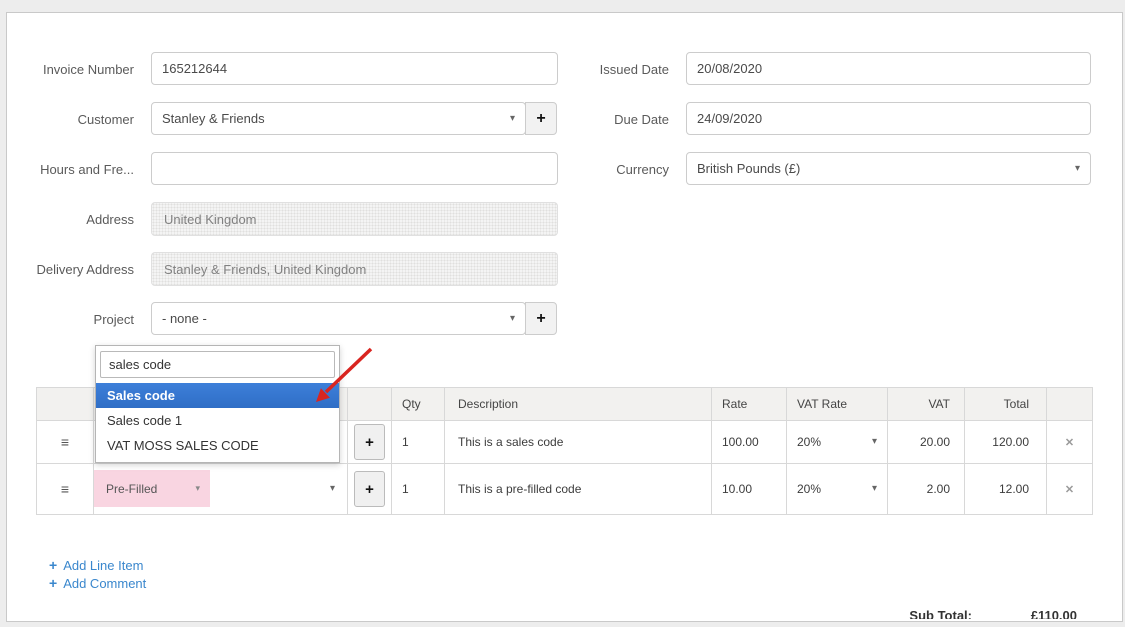 The width and height of the screenshot is (1125, 627). Describe the element at coordinates (113, 319) in the screenshot. I see `project-label: Project` at that location.